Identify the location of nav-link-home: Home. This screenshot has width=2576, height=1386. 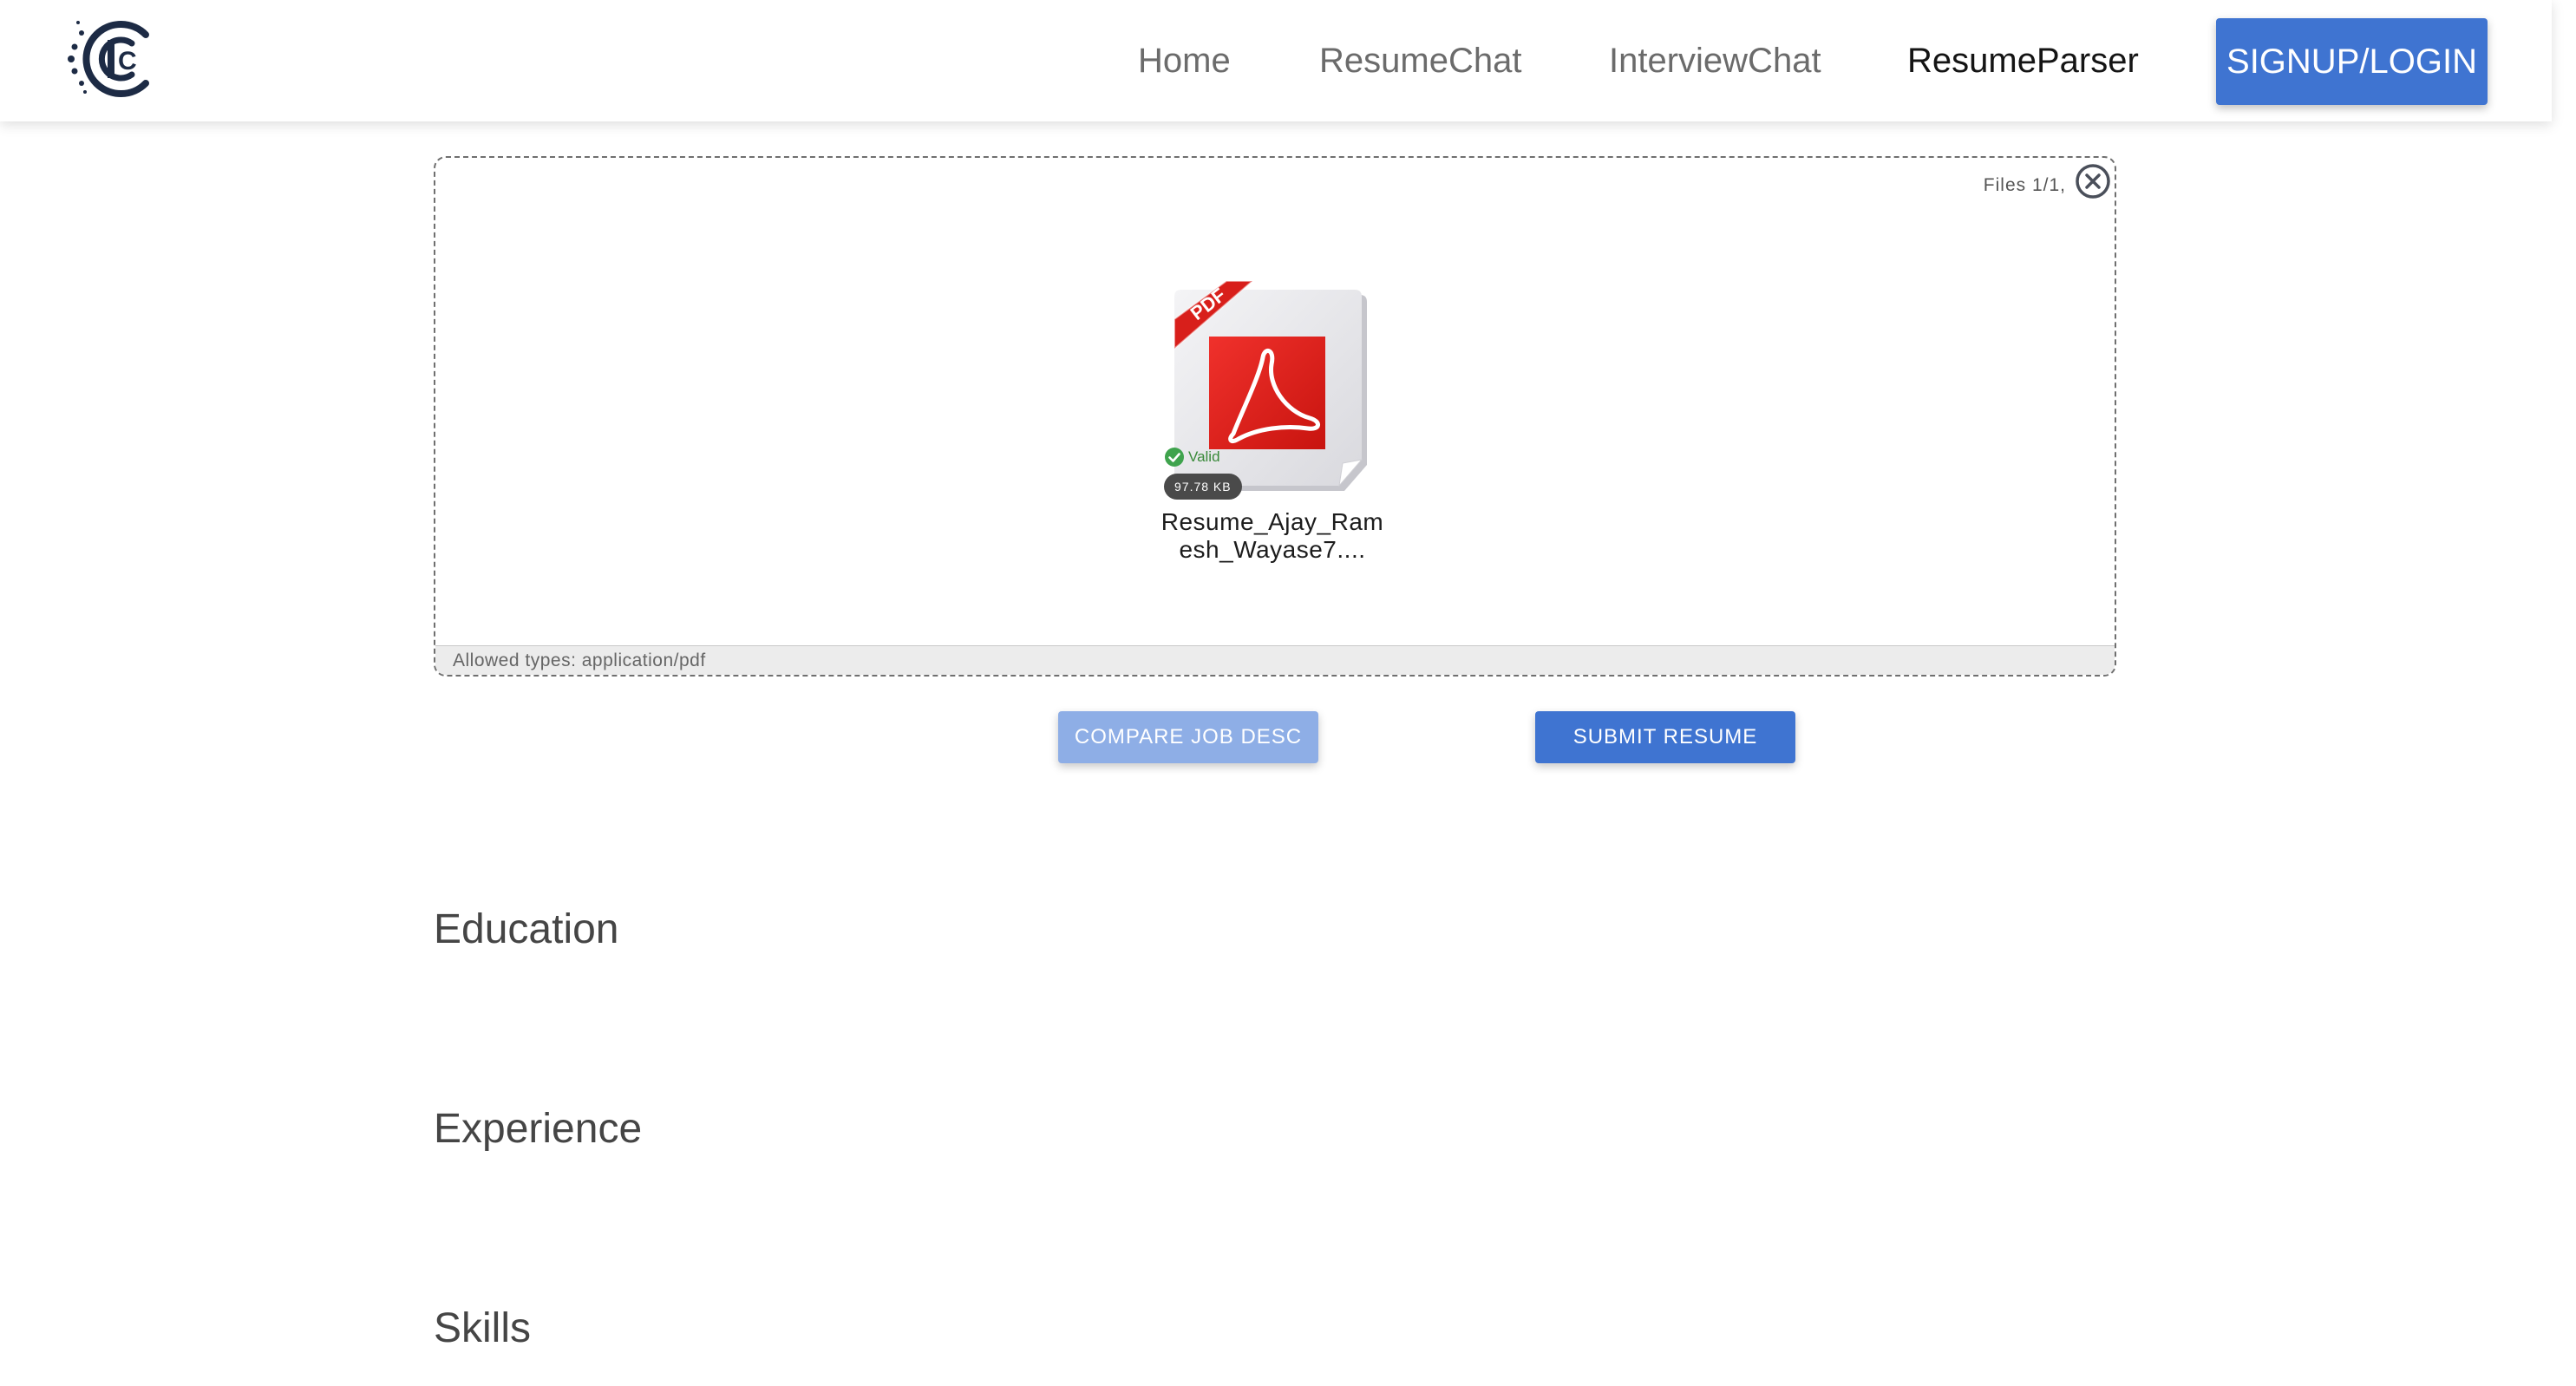
(1184, 61).